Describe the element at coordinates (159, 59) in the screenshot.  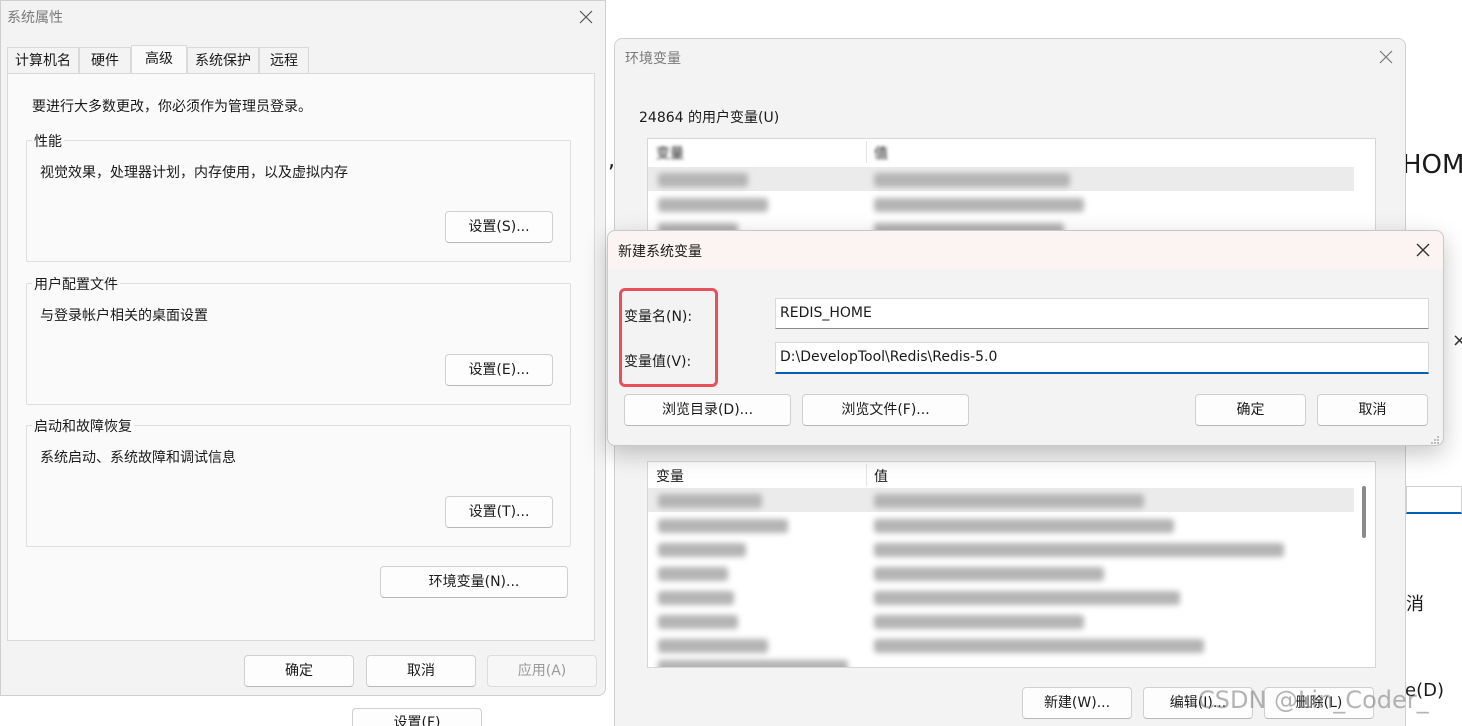
I see `tab-advanced: 高级` at that location.